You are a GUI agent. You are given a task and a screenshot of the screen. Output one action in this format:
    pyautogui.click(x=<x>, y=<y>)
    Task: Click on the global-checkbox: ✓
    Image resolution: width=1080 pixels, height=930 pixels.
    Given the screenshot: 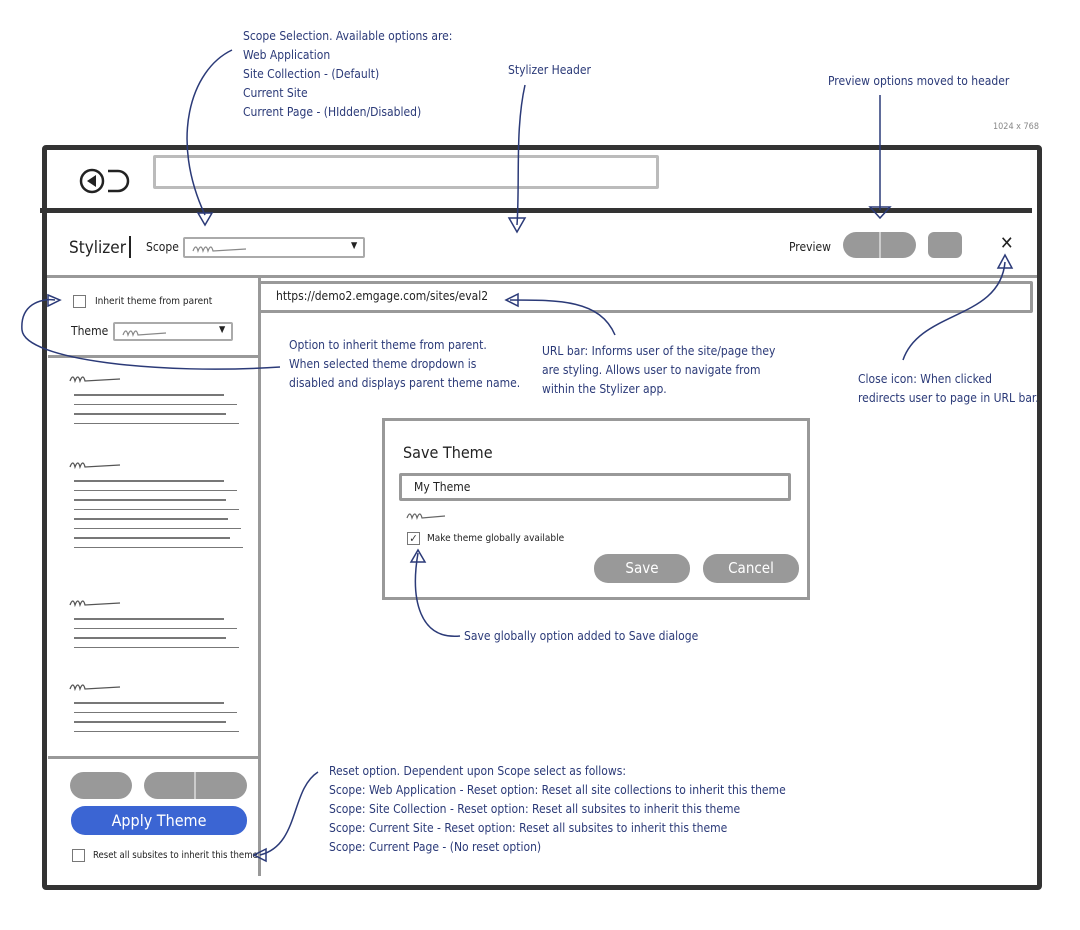 What is the action you would take?
    pyautogui.click(x=413, y=538)
    